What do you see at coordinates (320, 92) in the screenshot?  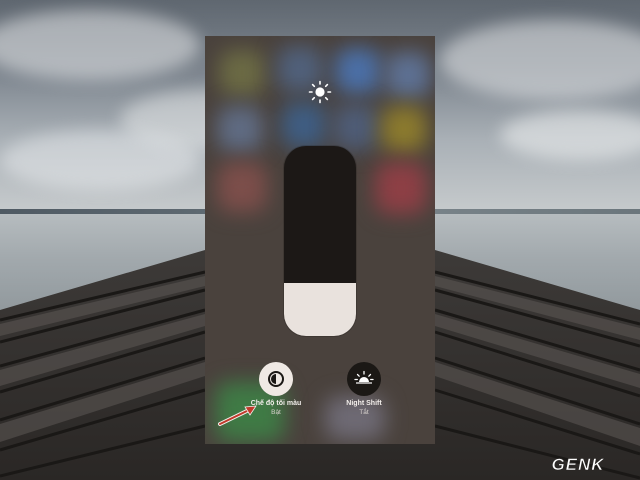 I see `sun-icon` at bounding box center [320, 92].